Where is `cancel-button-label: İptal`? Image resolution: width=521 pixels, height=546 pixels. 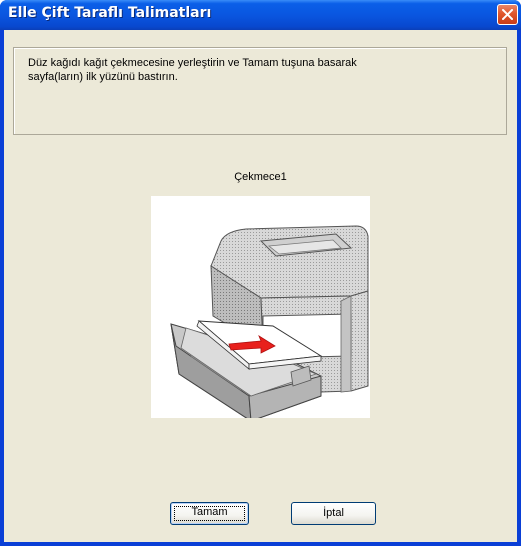
cancel-button-label: İptal is located at coordinates (333, 513).